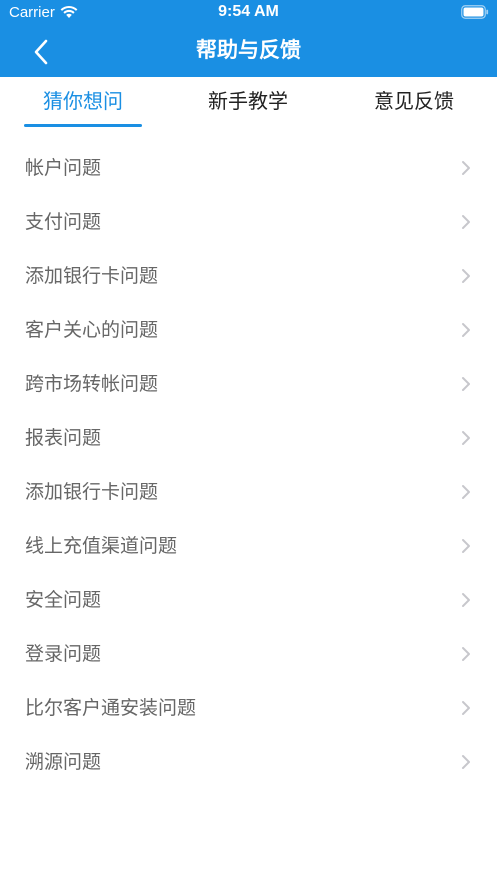  I want to click on tab-feedback: 意见反馈, so click(414, 103).